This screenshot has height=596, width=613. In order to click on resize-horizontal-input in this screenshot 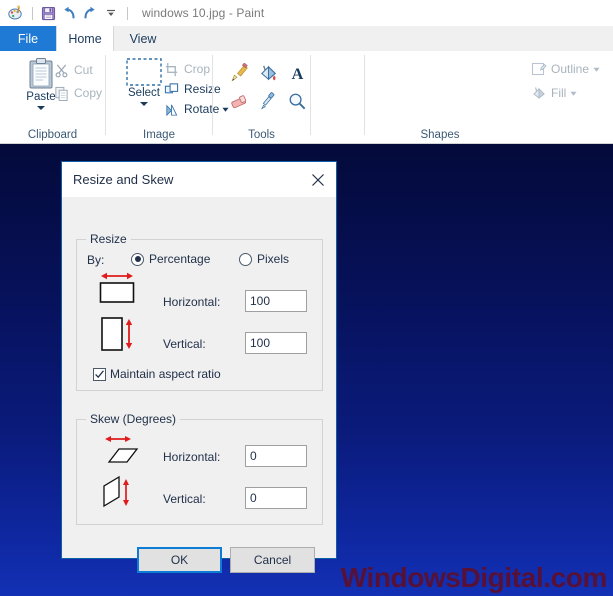, I will do `click(276, 301)`.